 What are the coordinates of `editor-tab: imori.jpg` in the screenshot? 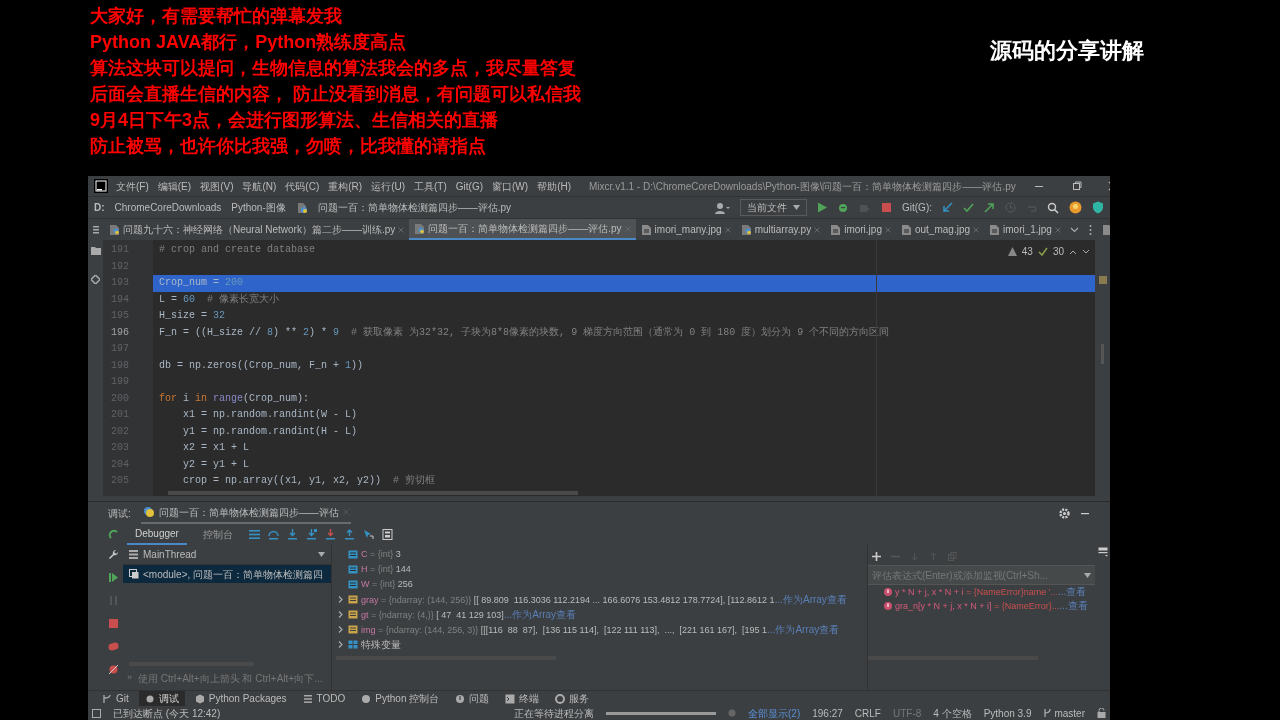 It's located at (860, 229).